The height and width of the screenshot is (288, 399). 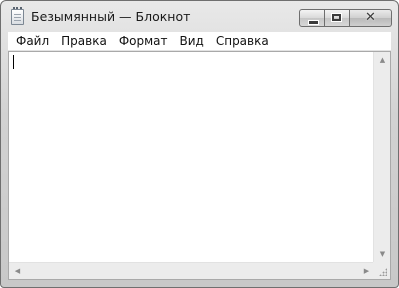 I want to click on maximize-icon, so click(x=336, y=17).